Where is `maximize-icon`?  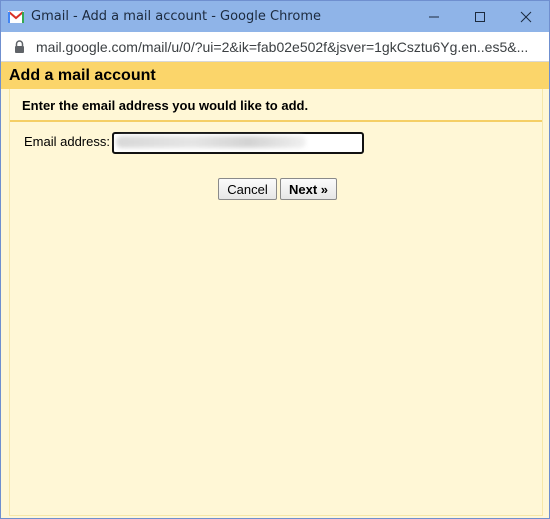
maximize-icon is located at coordinates (480, 16).